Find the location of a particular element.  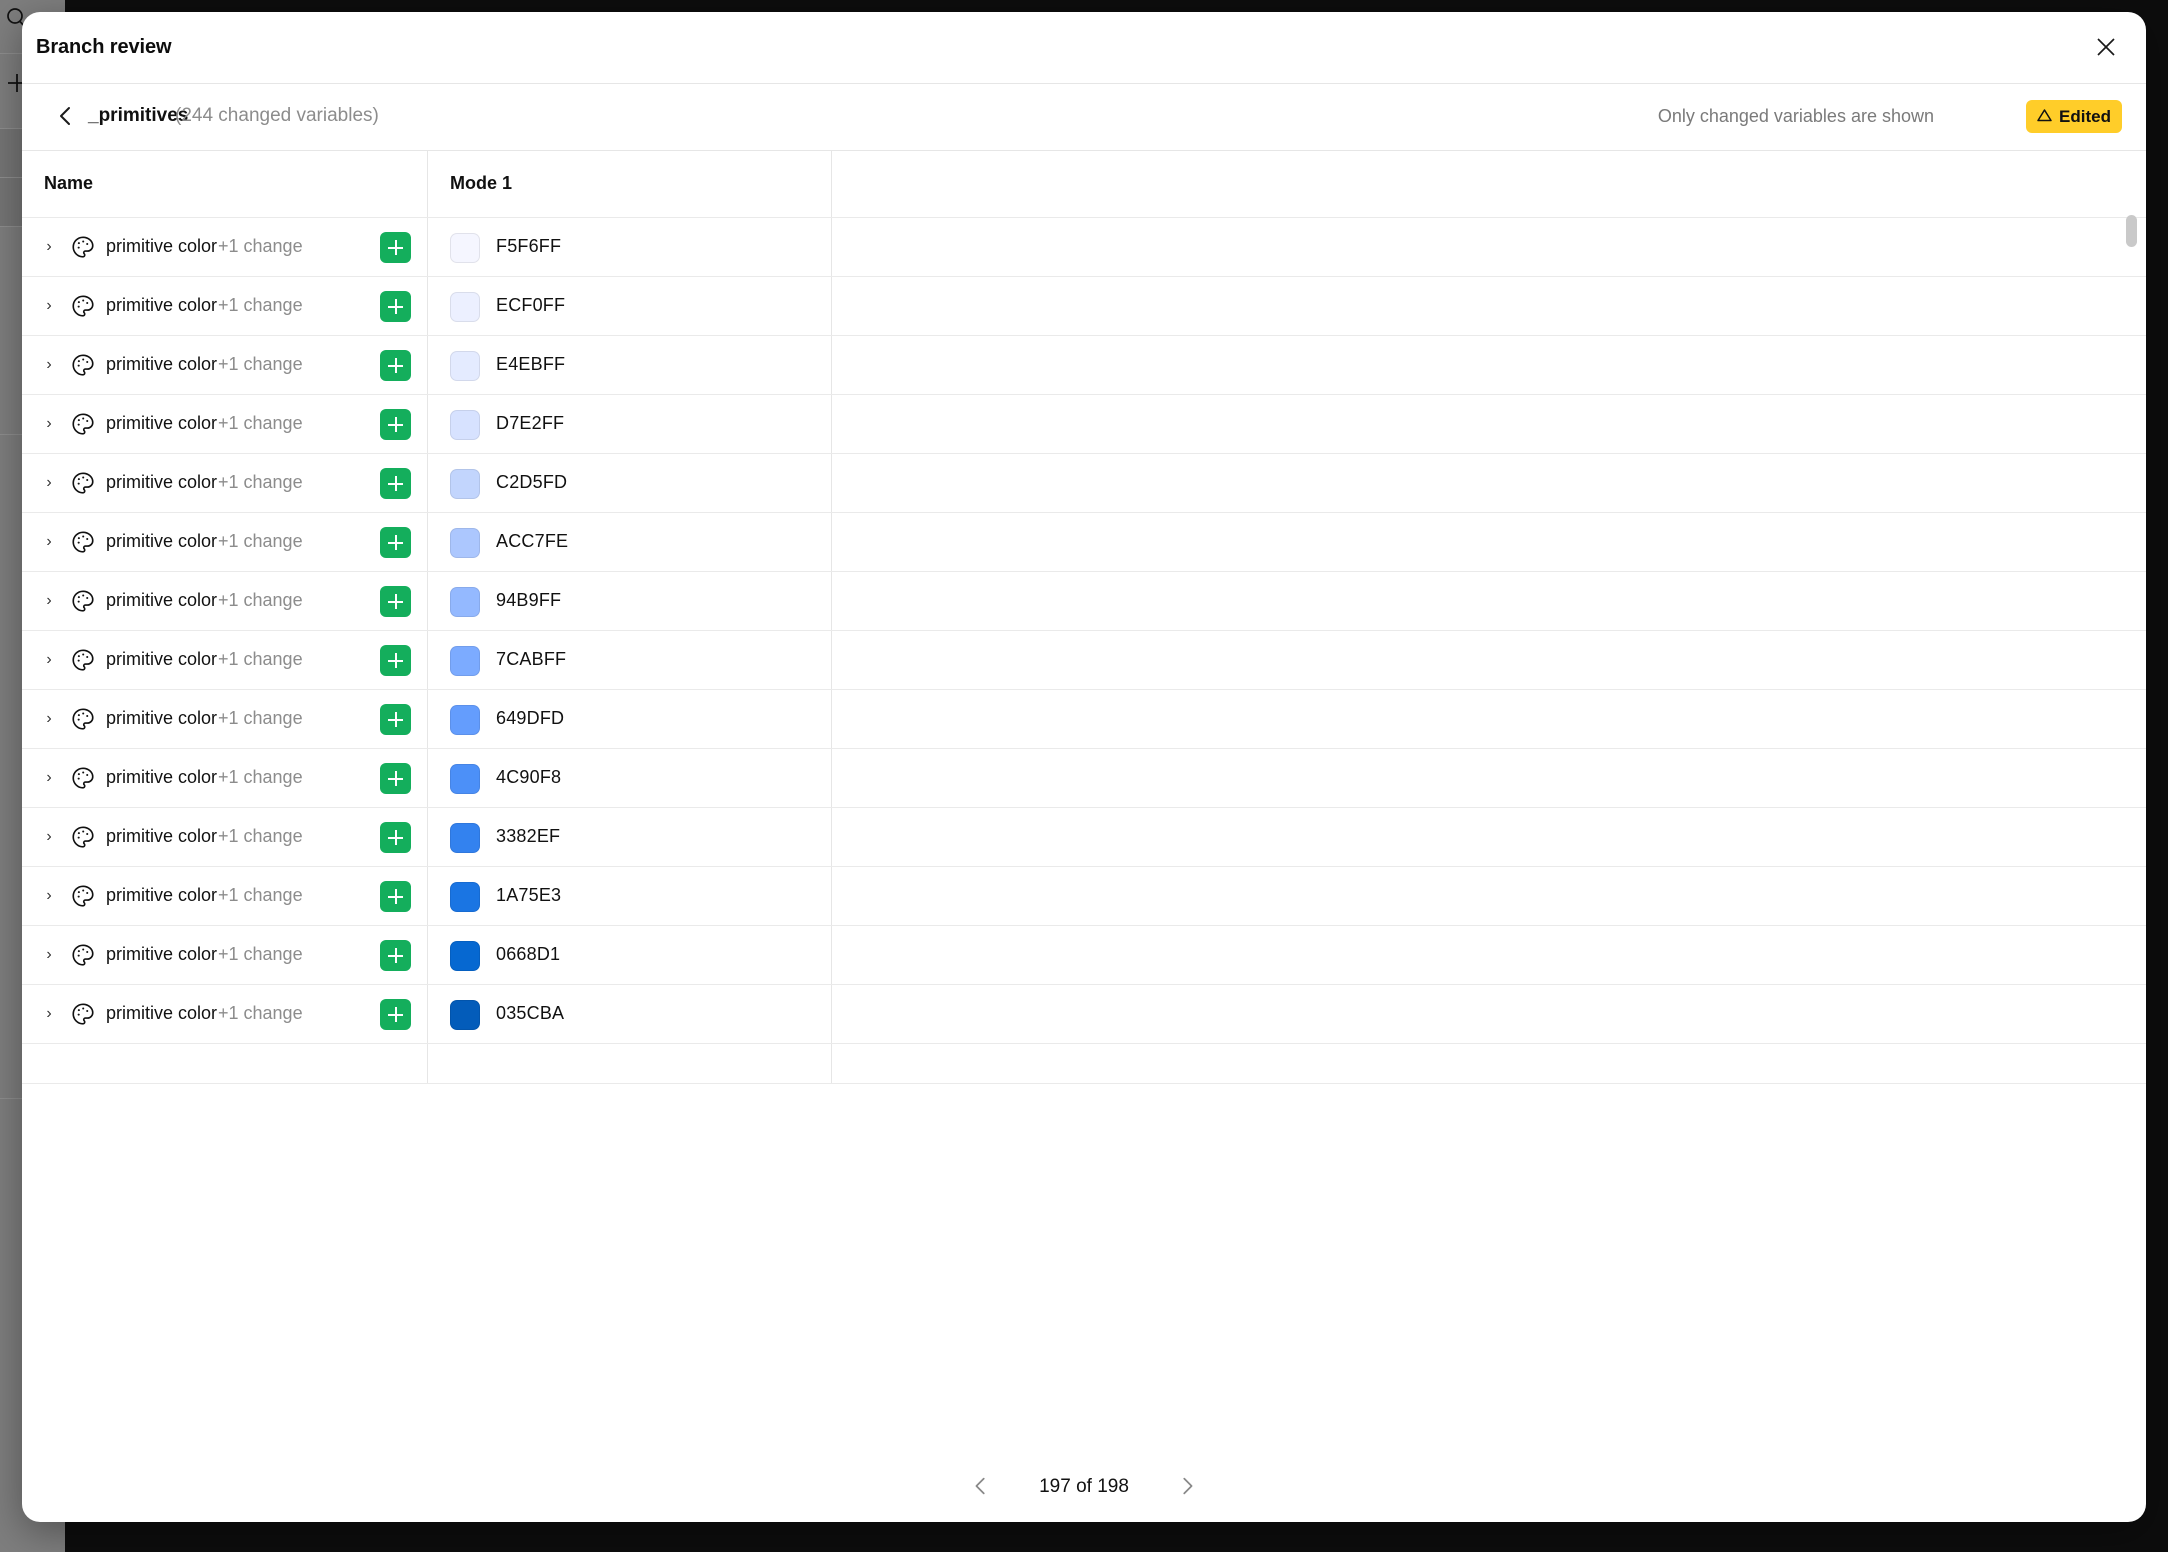

pagination-prev-button is located at coordinates (981, 1487).